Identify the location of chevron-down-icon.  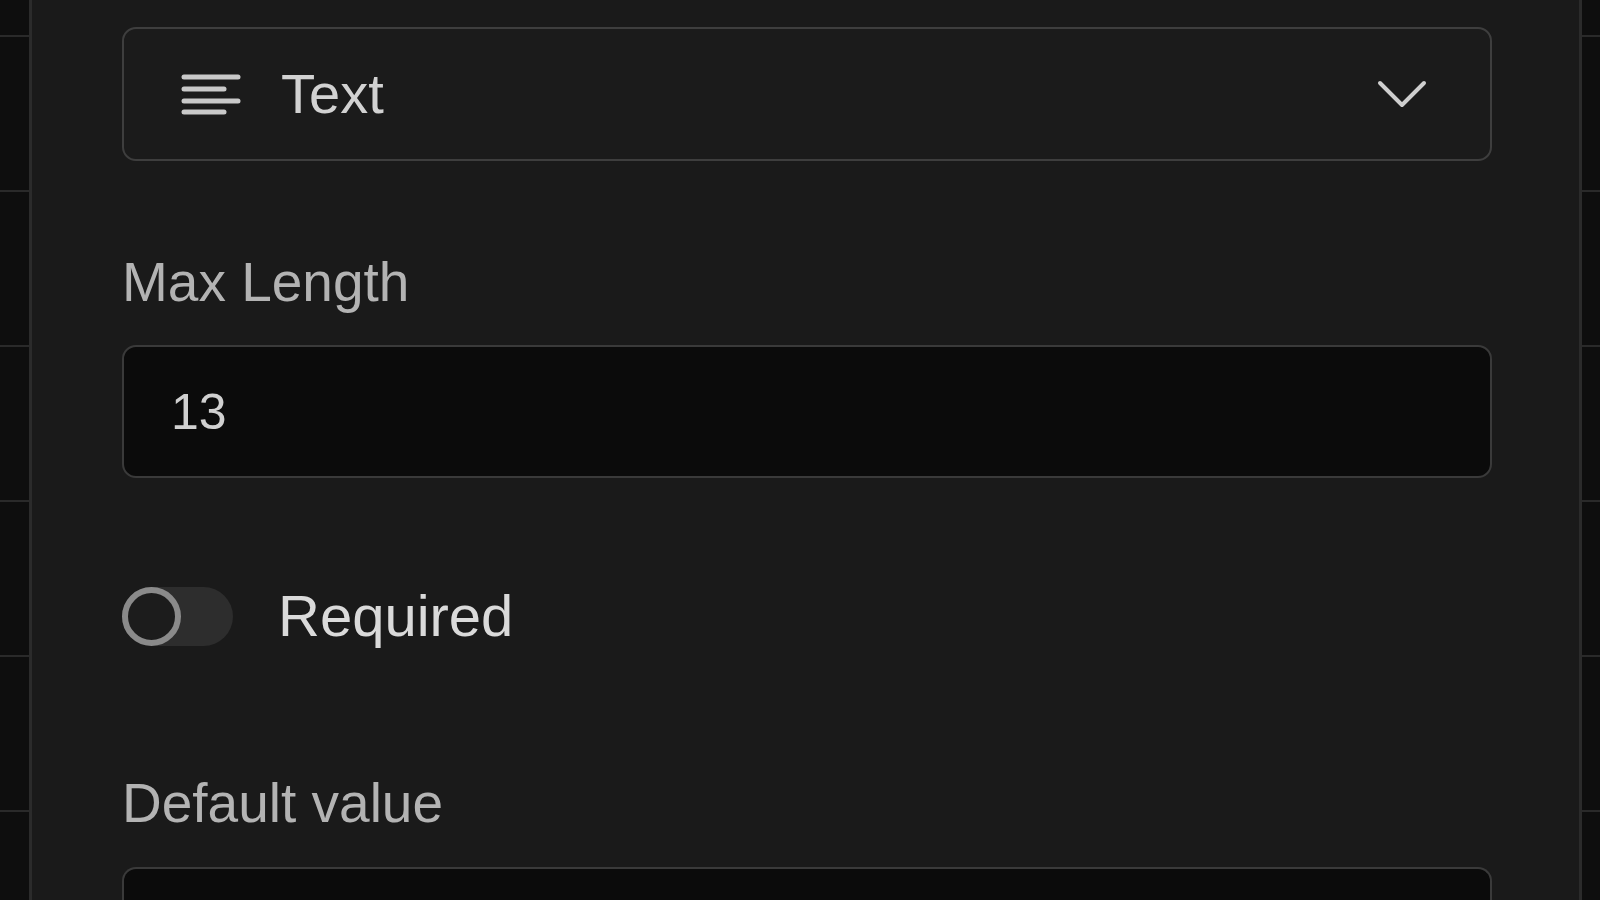
(1402, 94).